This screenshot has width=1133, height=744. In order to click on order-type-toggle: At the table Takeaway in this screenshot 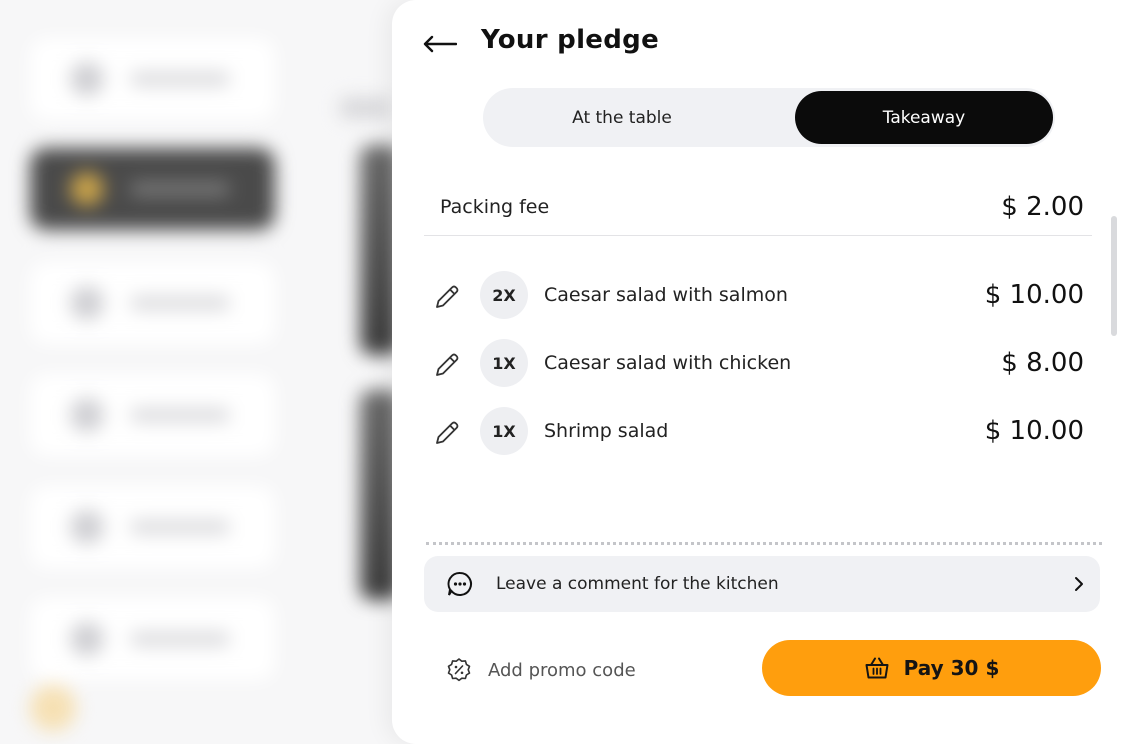, I will do `click(769, 117)`.